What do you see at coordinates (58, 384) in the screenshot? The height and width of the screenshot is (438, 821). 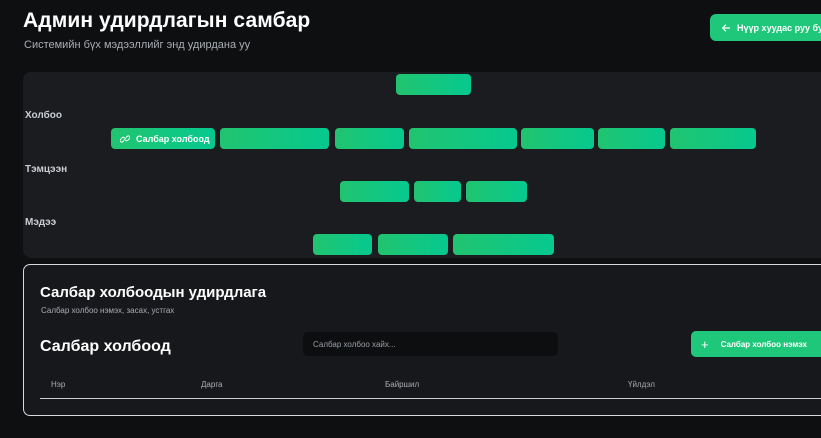 I see `column-header-name: Нэр` at bounding box center [58, 384].